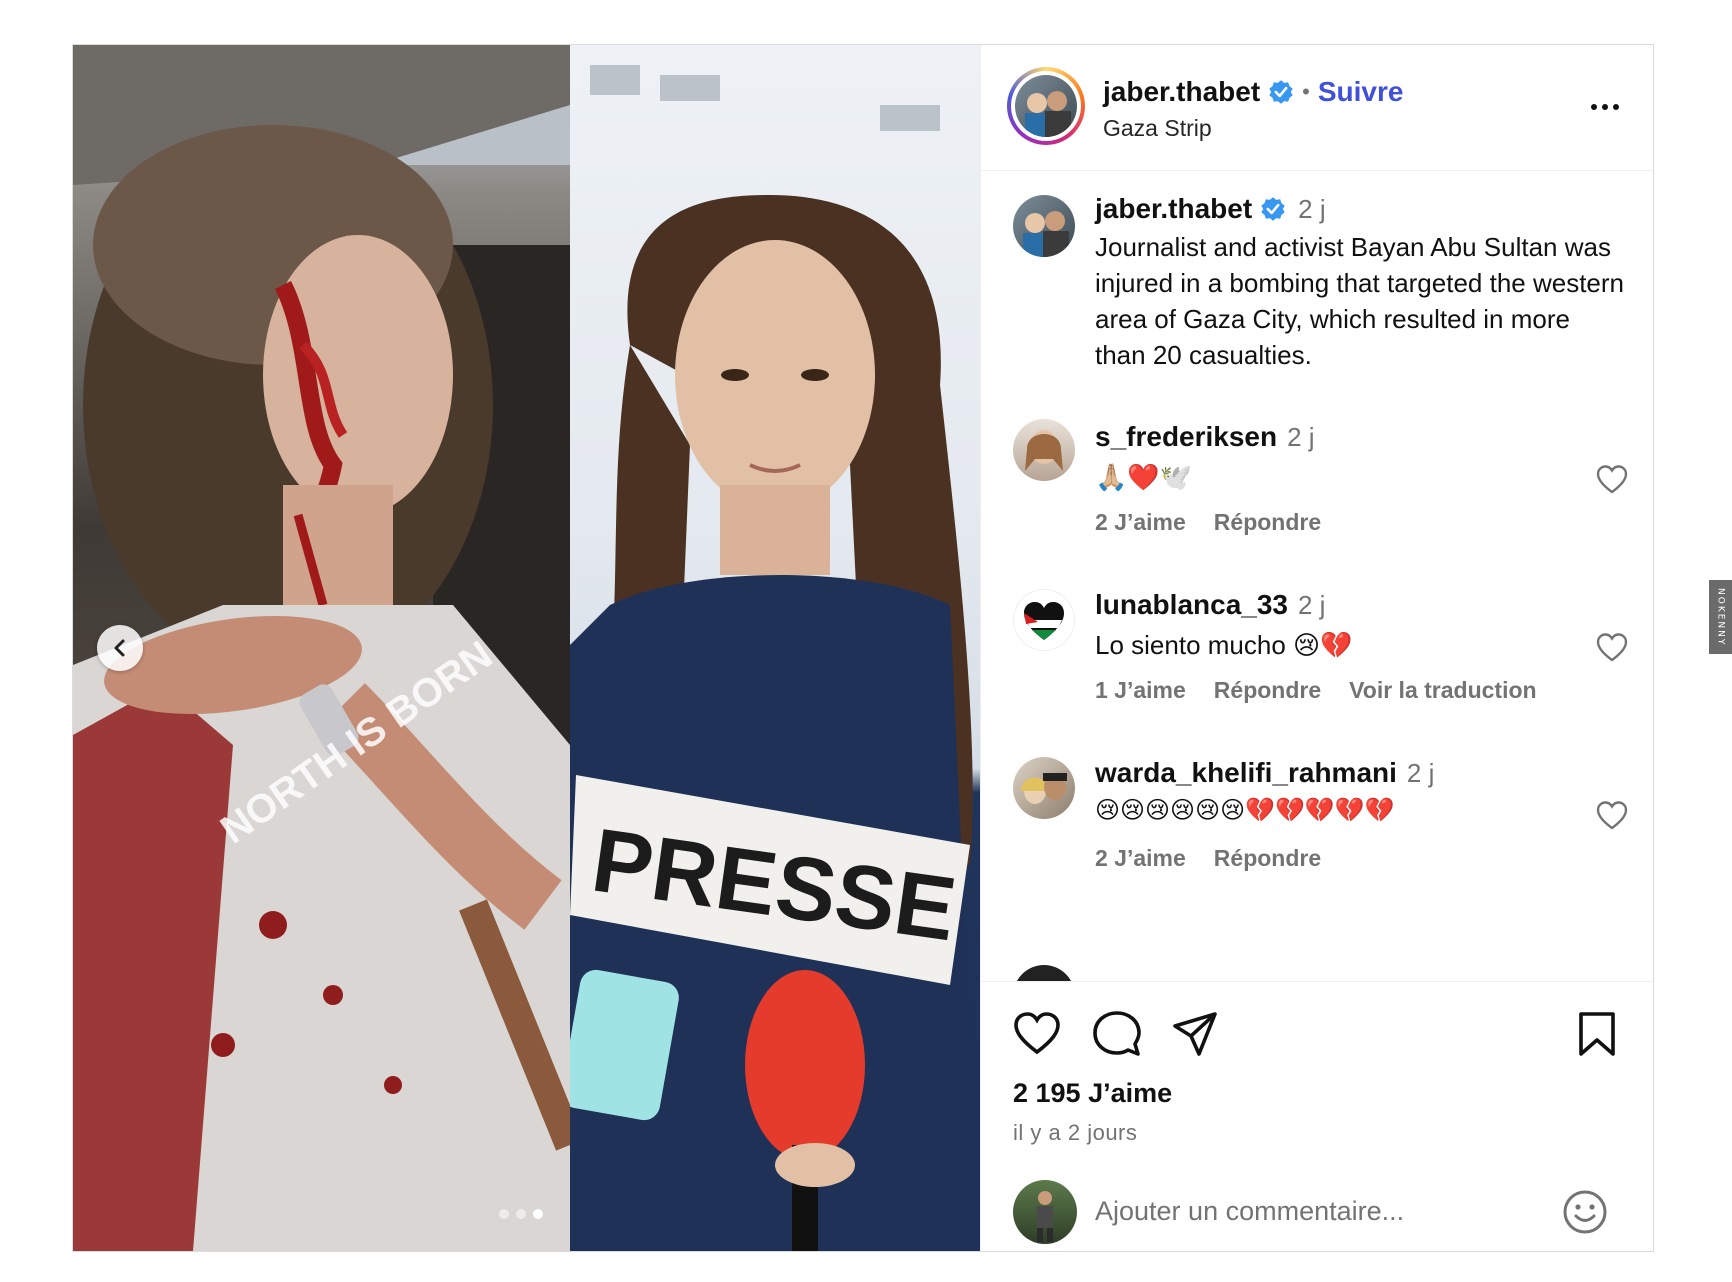 This screenshot has height=1282, width=1732. What do you see at coordinates (1140, 690) in the screenshot?
I see `comment-likes: 1 J’aime` at bounding box center [1140, 690].